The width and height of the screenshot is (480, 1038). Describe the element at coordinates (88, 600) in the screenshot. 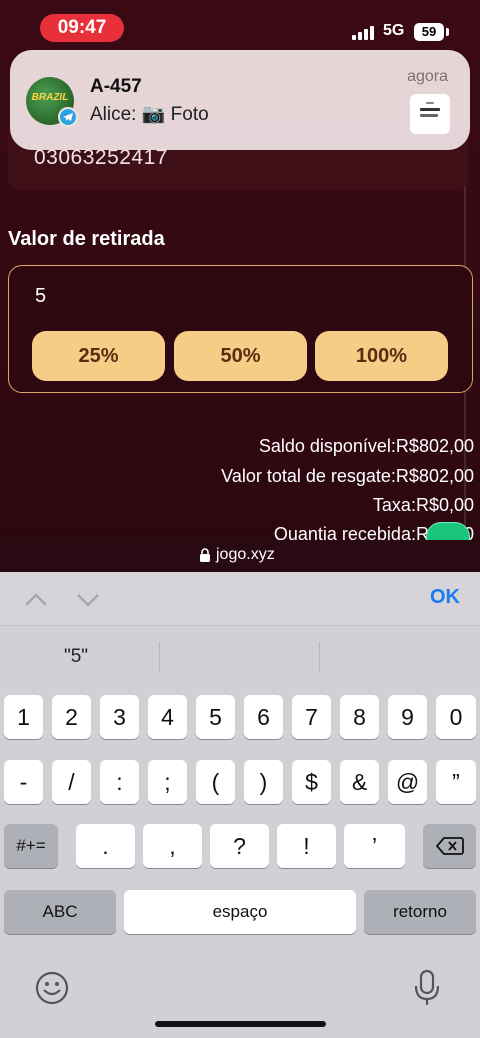

I see `chevron-down-icon` at that location.